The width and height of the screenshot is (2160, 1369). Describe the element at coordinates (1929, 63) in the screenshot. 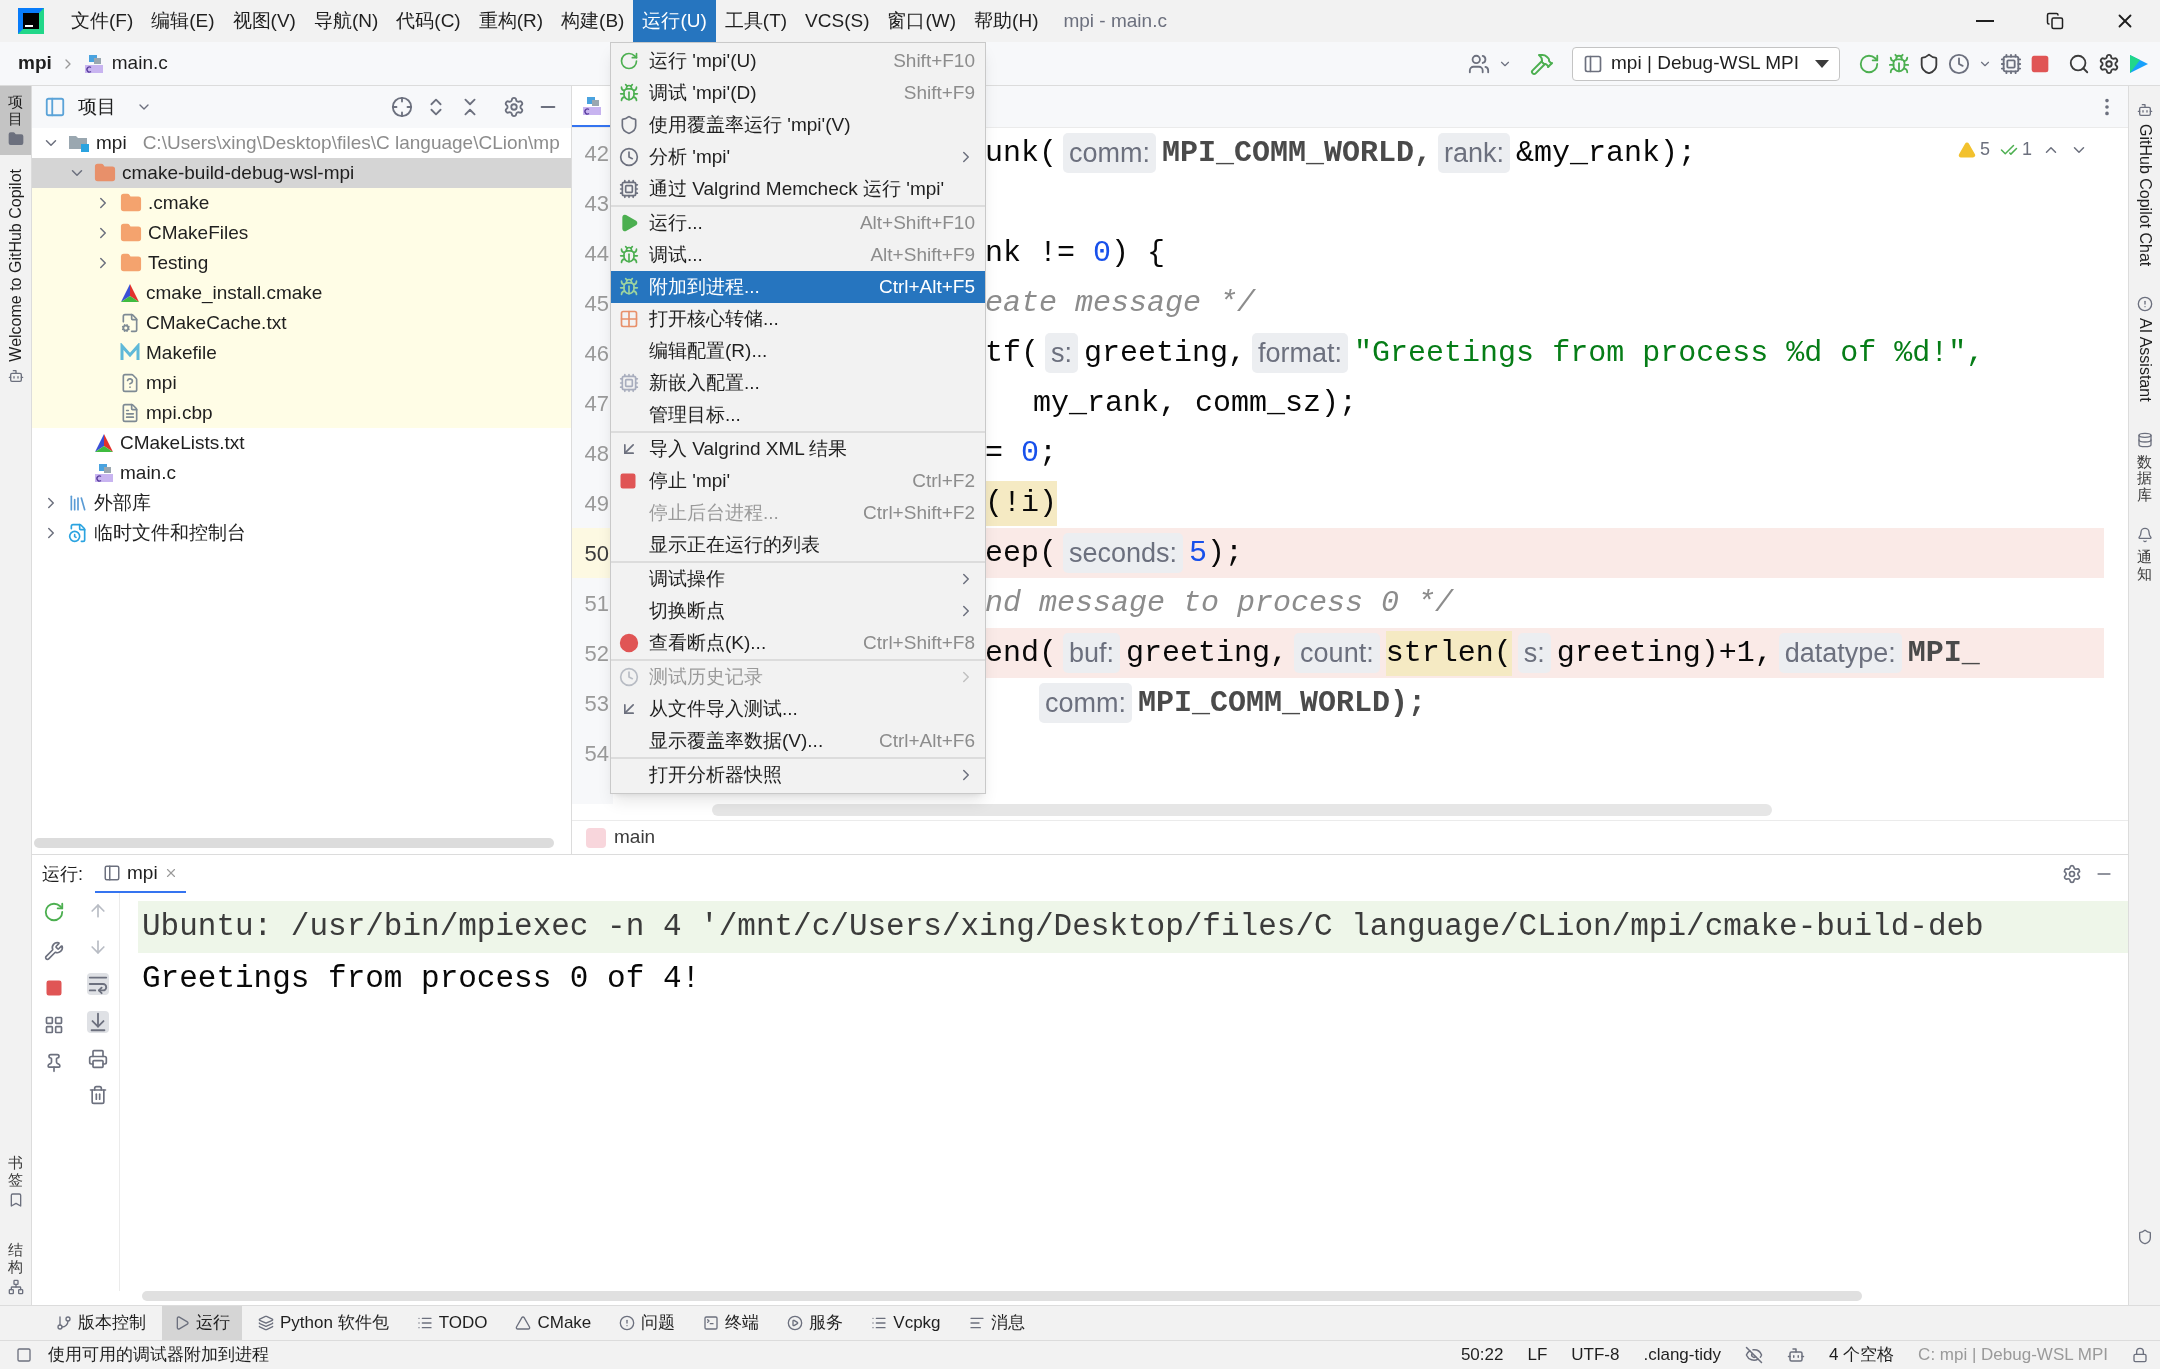

I see `coverage-shield-icon` at that location.